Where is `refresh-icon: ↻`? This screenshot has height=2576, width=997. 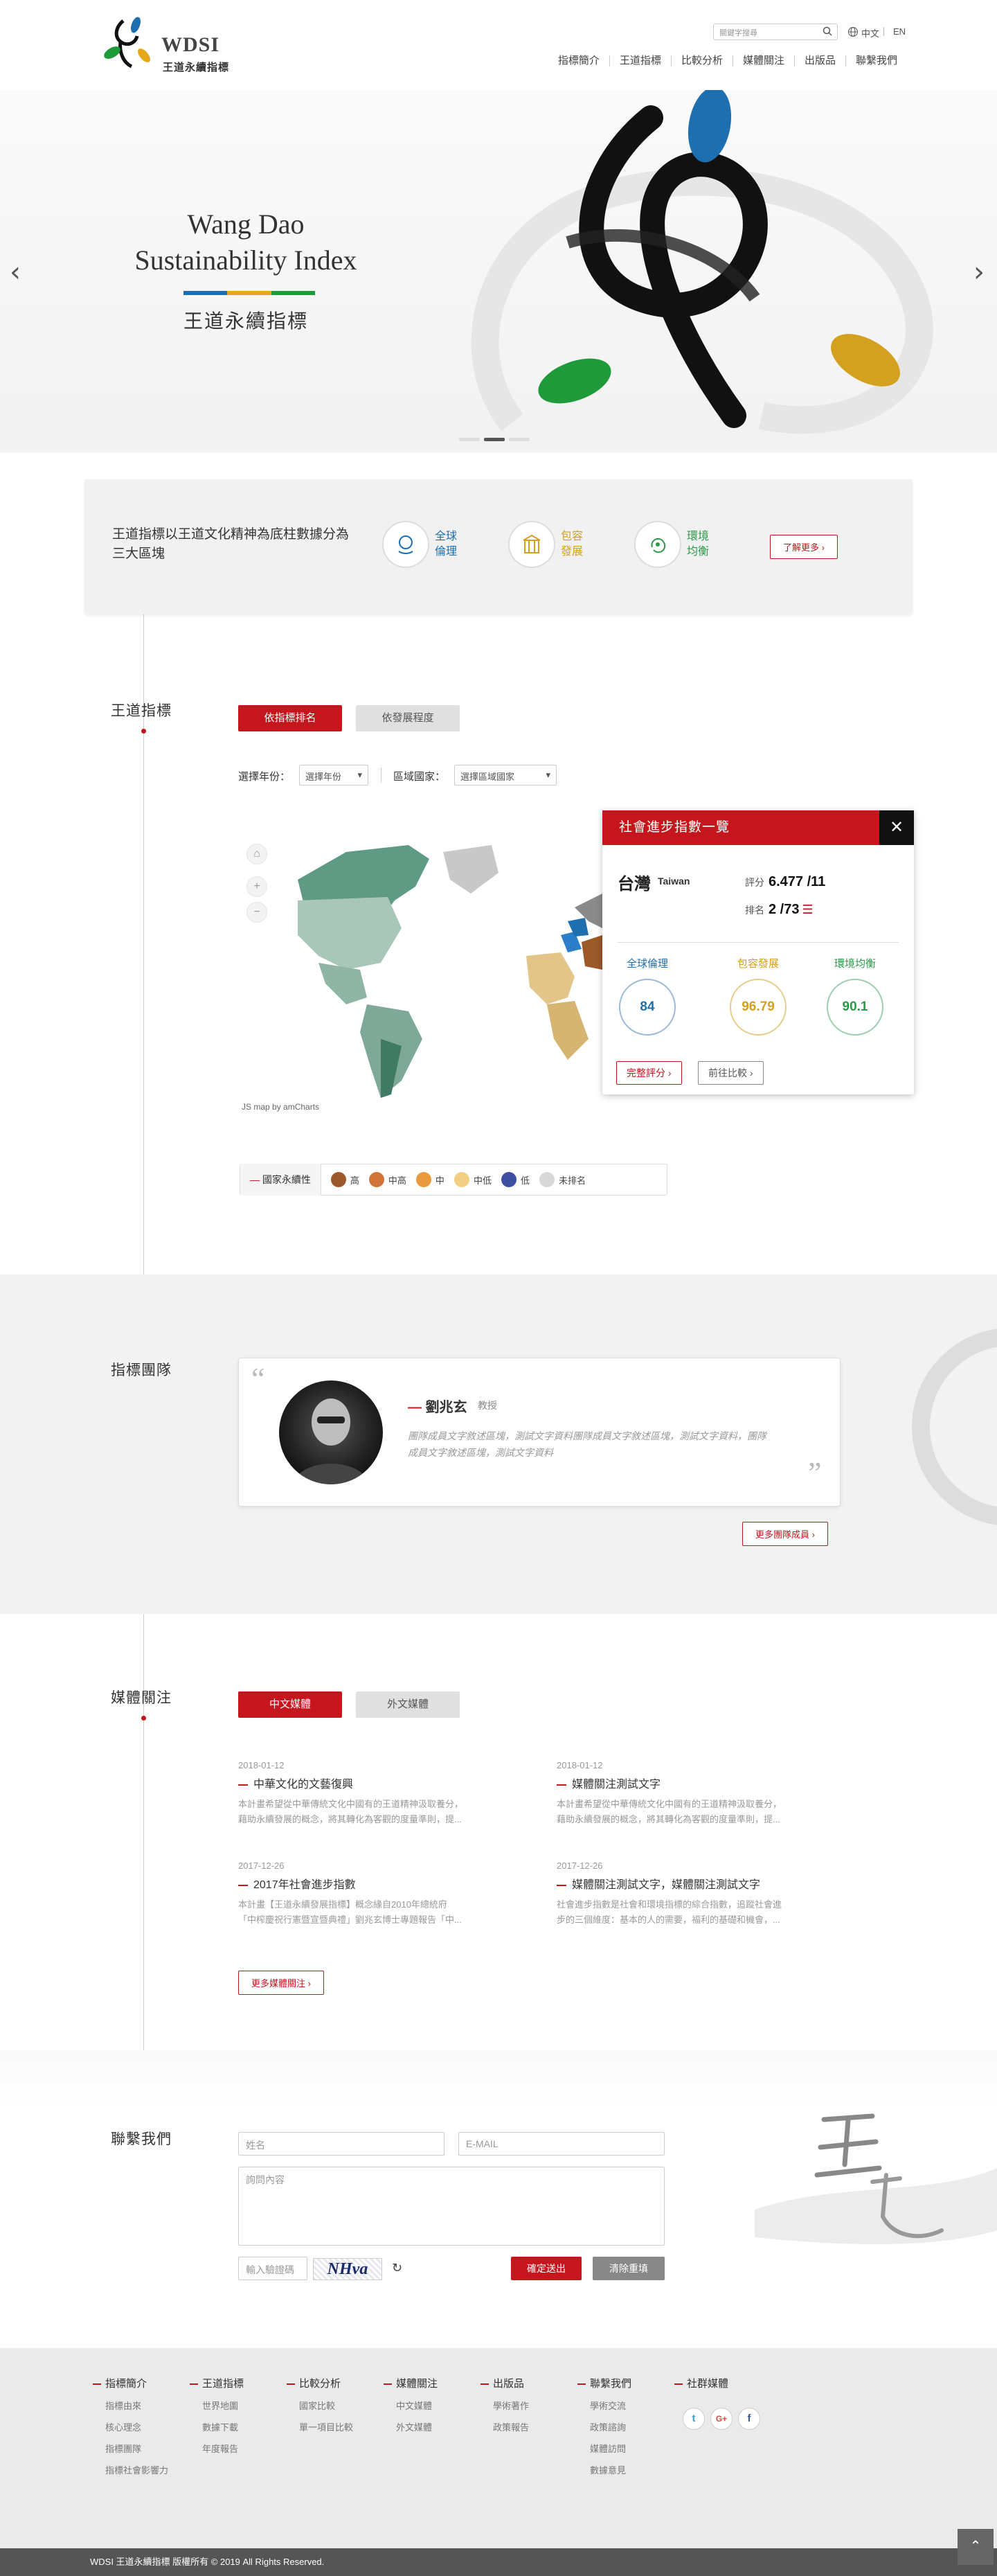
refresh-icon: ↻ is located at coordinates (397, 2268).